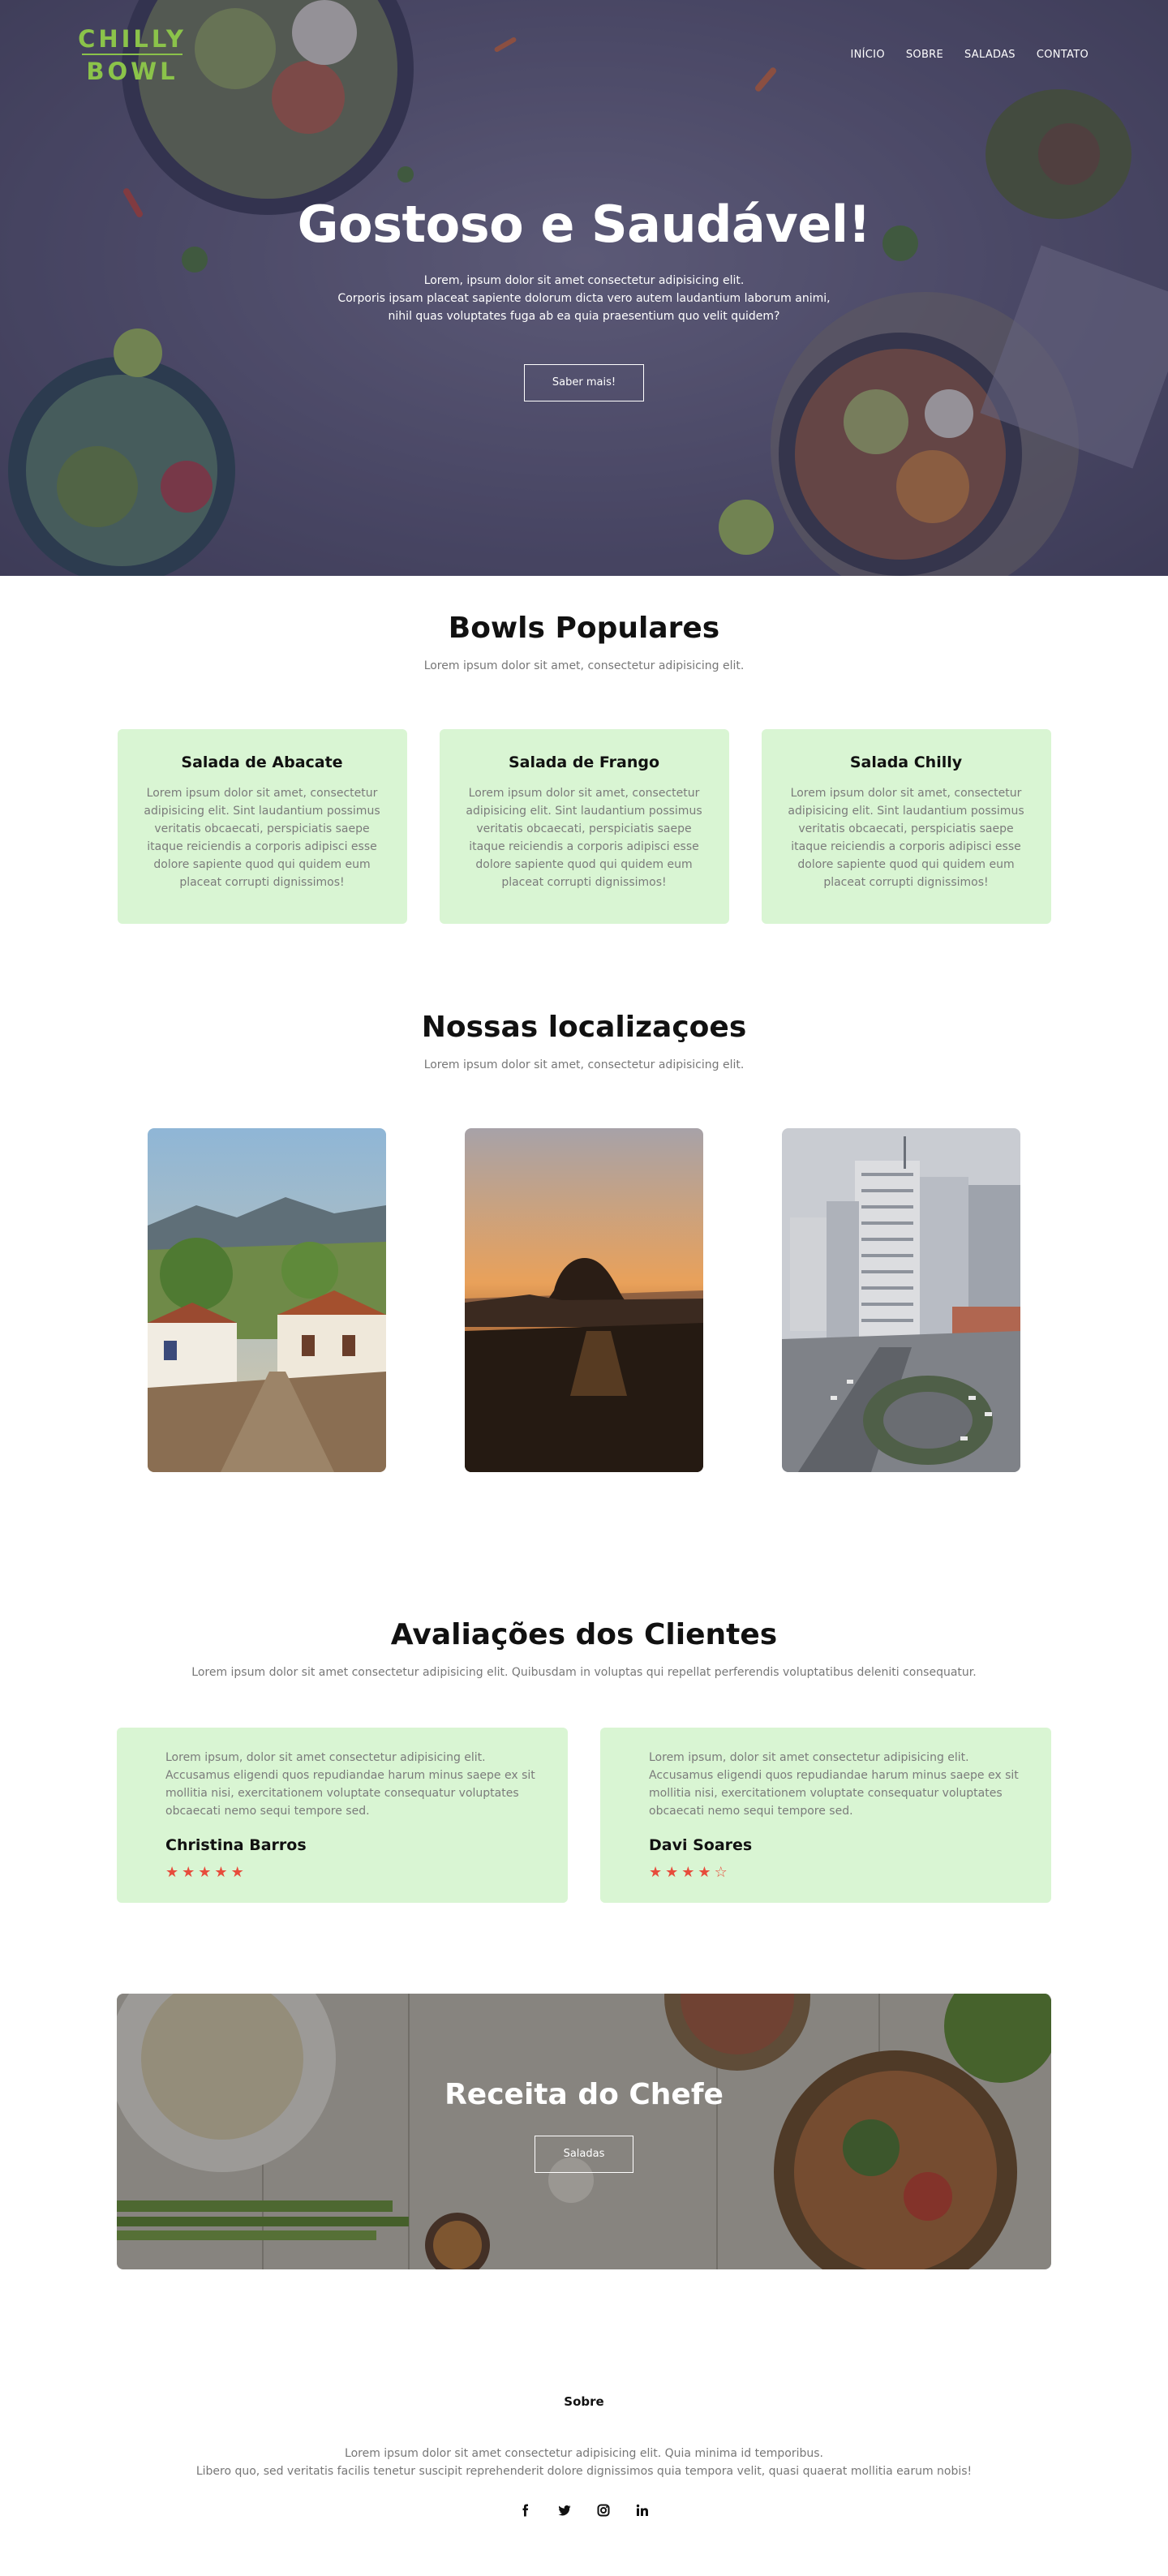  What do you see at coordinates (584, 2510) in the screenshot?
I see `social-links` at bounding box center [584, 2510].